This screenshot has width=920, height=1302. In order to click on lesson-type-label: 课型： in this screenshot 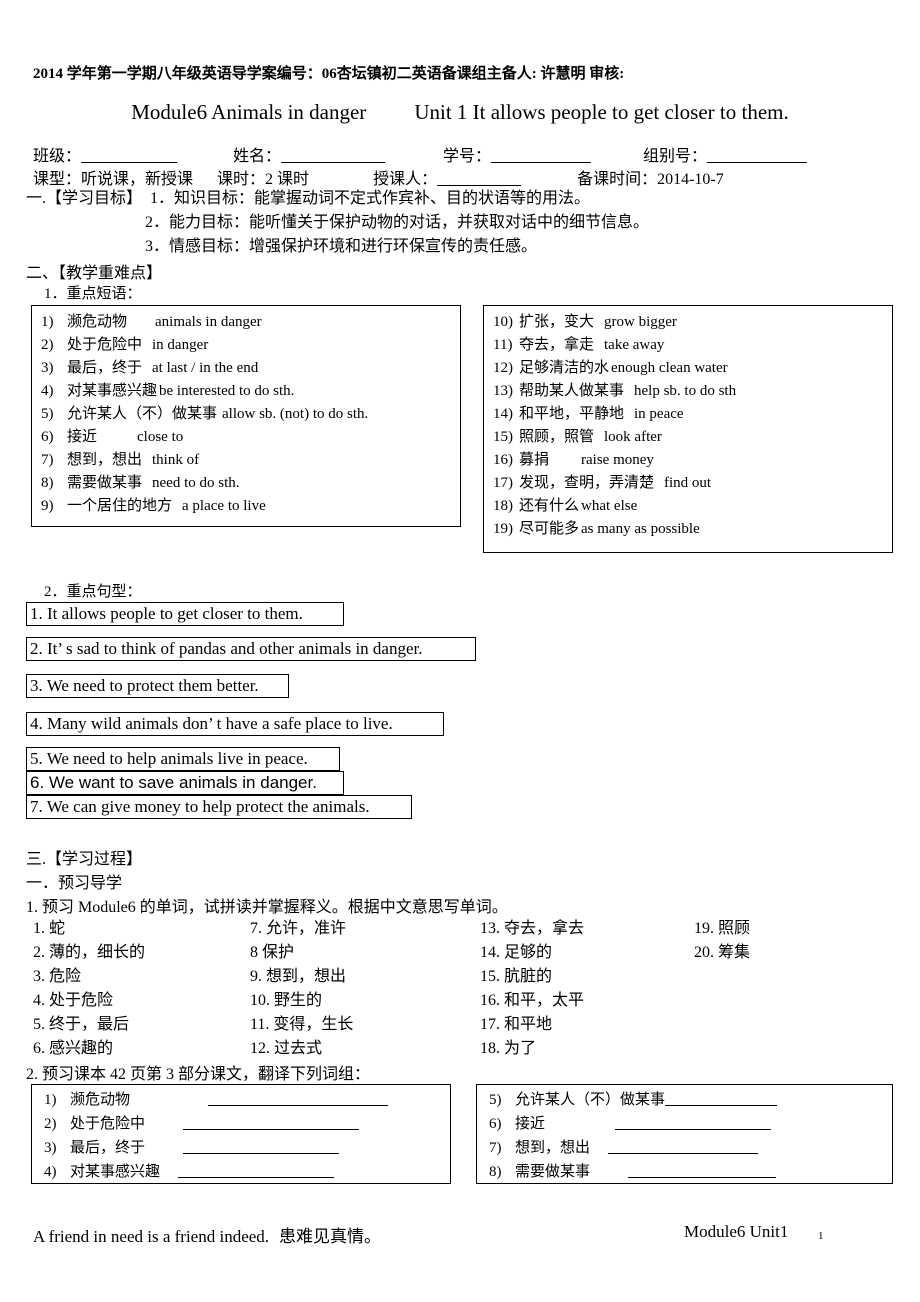, I will do `click(57, 179)`.